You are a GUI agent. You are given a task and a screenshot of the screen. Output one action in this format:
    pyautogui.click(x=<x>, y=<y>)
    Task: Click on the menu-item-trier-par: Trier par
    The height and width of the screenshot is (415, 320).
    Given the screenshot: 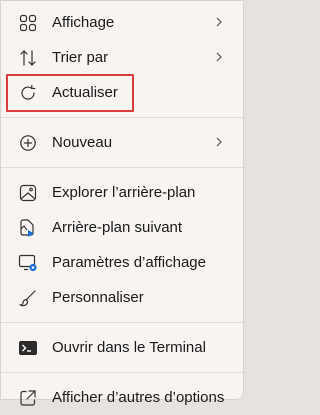 What is the action you would take?
    pyautogui.click(x=122, y=57)
    